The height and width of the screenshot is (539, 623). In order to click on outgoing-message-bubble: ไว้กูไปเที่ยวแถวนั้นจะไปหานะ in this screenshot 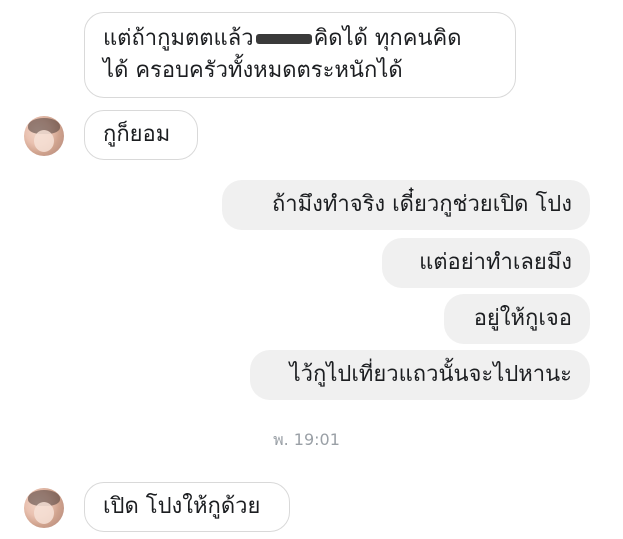, I will do `click(420, 375)`.